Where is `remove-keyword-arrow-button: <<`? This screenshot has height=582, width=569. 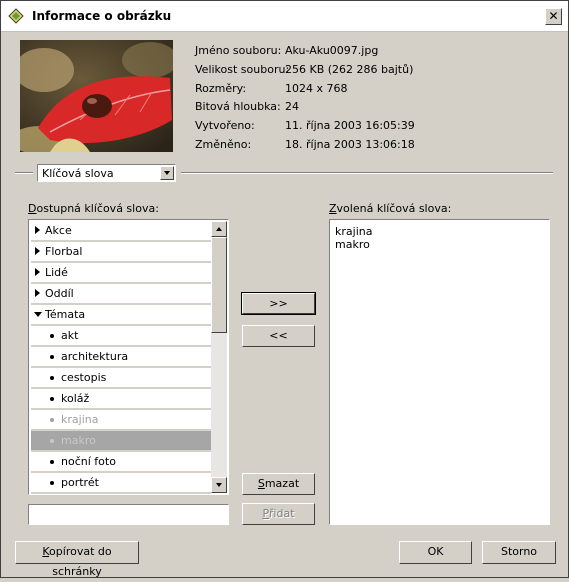
remove-keyword-arrow-button: << is located at coordinates (278, 336).